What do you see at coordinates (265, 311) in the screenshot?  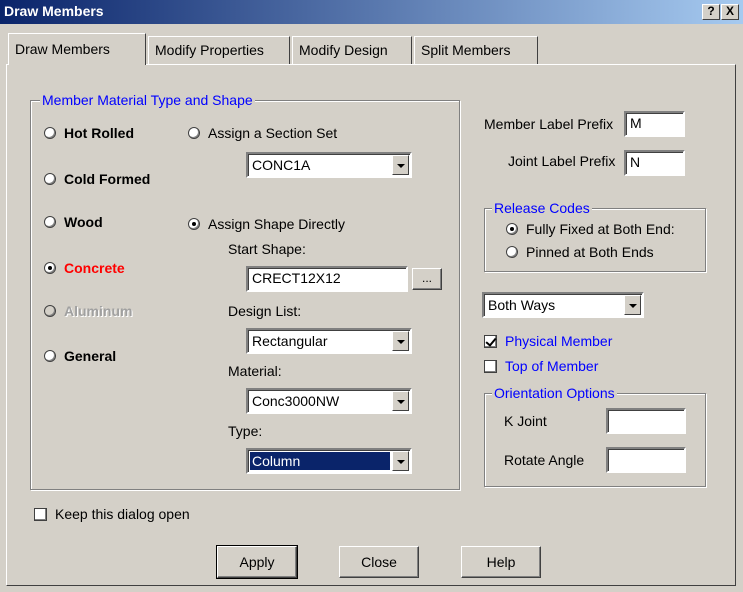 I see `design-list-label: Design List:` at bounding box center [265, 311].